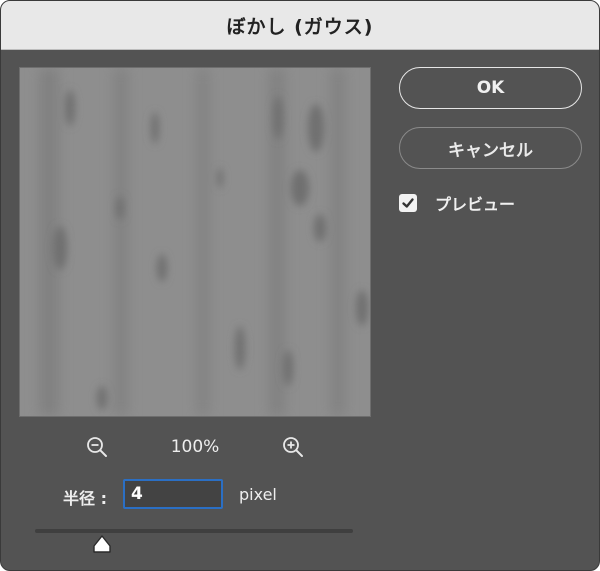 The height and width of the screenshot is (571, 600). What do you see at coordinates (490, 88) in the screenshot?
I see `ok-button: OK` at bounding box center [490, 88].